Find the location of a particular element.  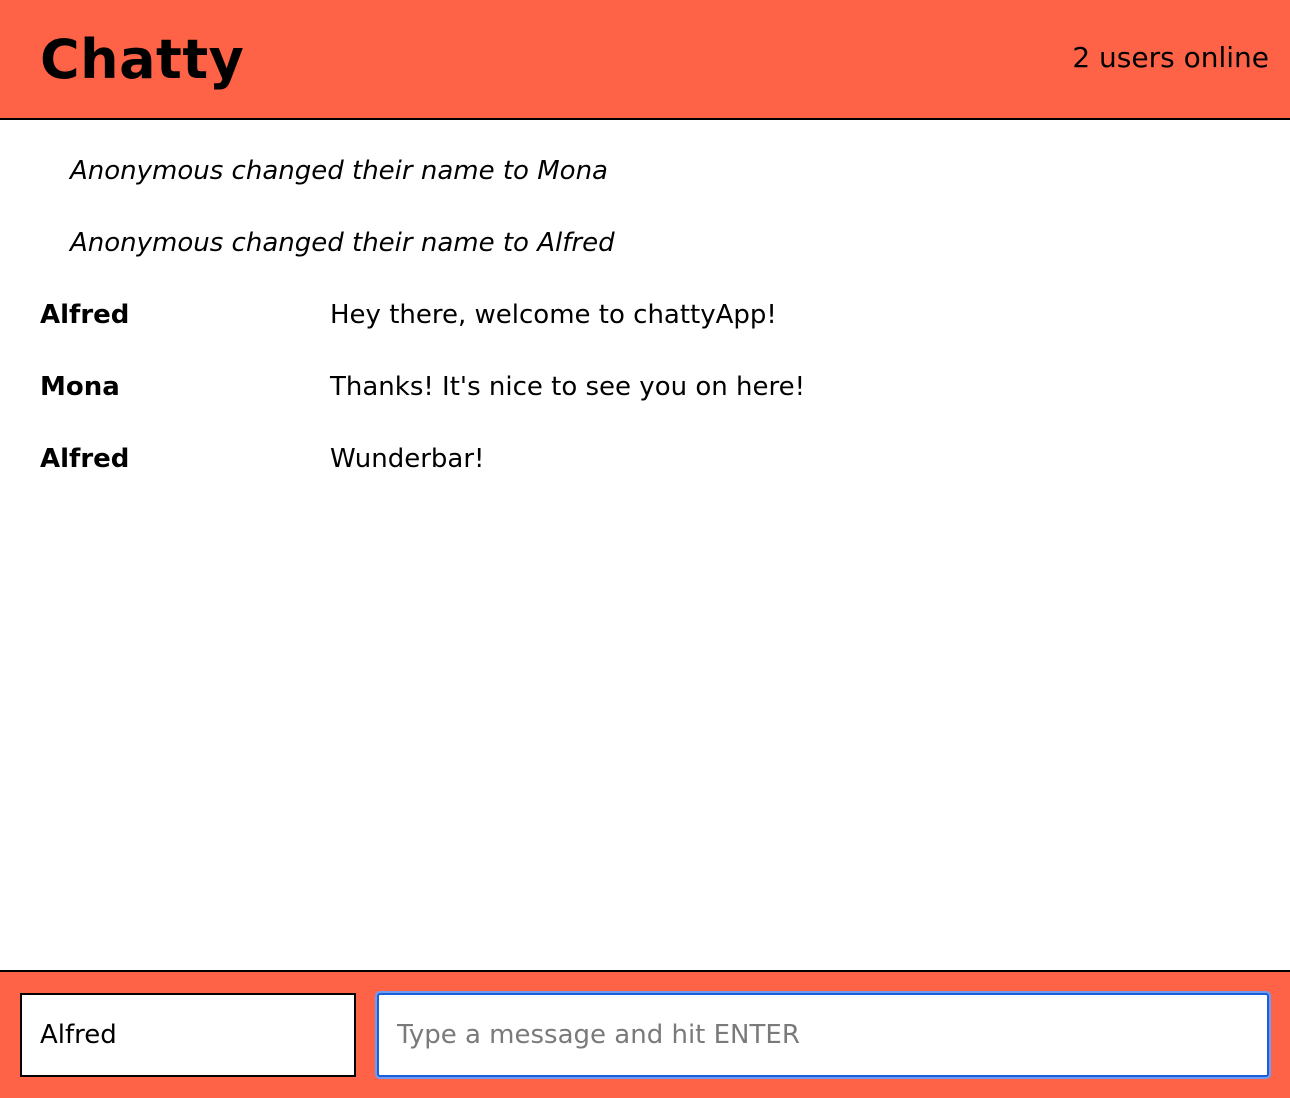

message-content: Thanks! It's nice to see you on here! is located at coordinates (568, 387).